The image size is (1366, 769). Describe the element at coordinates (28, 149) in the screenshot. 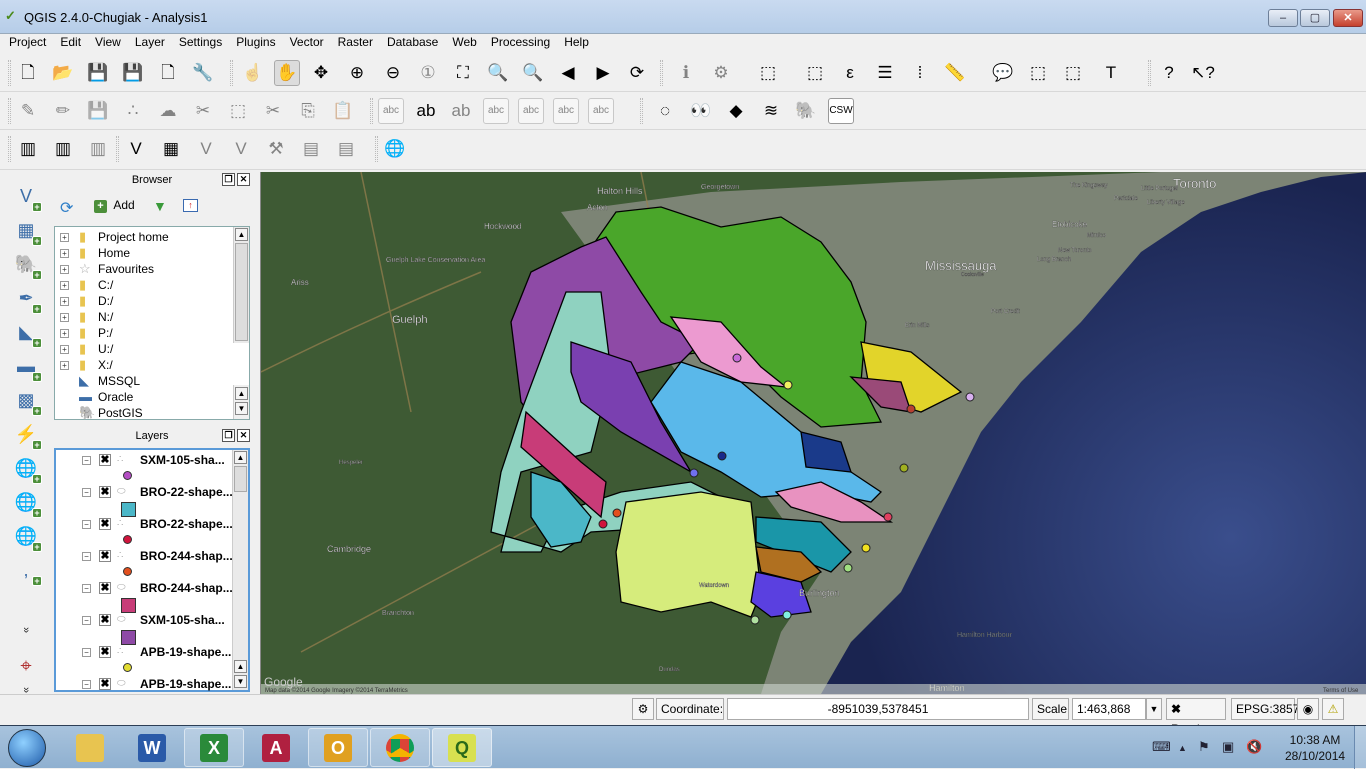

I see `db-import-icon: ▥` at that location.